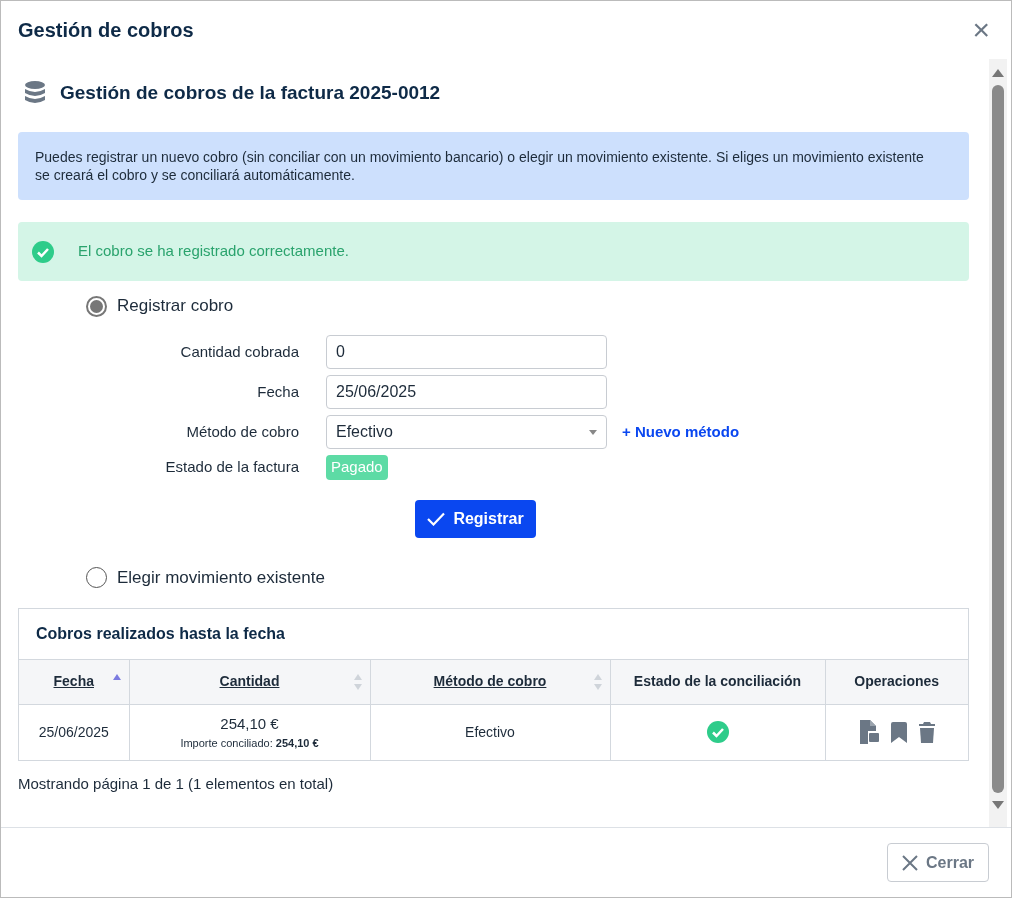  Describe the element at coordinates (466, 352) in the screenshot. I see `text-input: 0` at that location.